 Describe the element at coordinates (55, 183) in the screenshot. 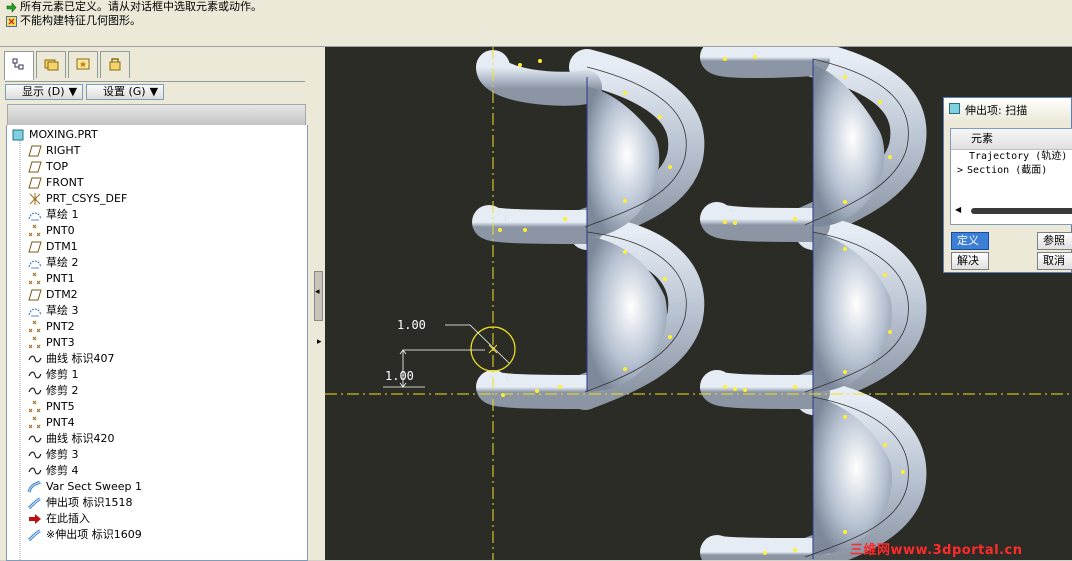

I see `tree-item: FRONT` at that location.